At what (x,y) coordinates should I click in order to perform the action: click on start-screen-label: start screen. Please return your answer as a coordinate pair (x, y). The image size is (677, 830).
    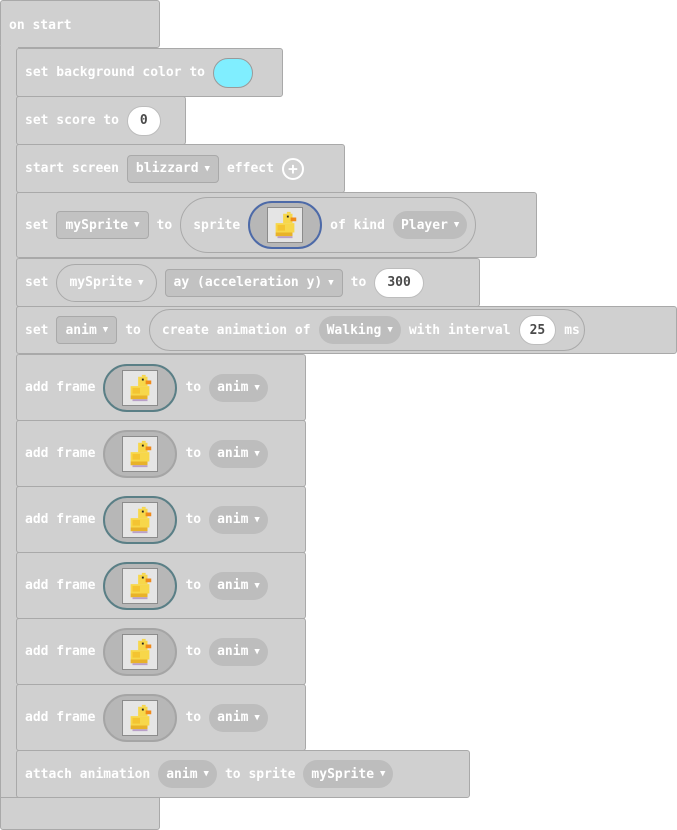
    Looking at the image, I should click on (72, 168).